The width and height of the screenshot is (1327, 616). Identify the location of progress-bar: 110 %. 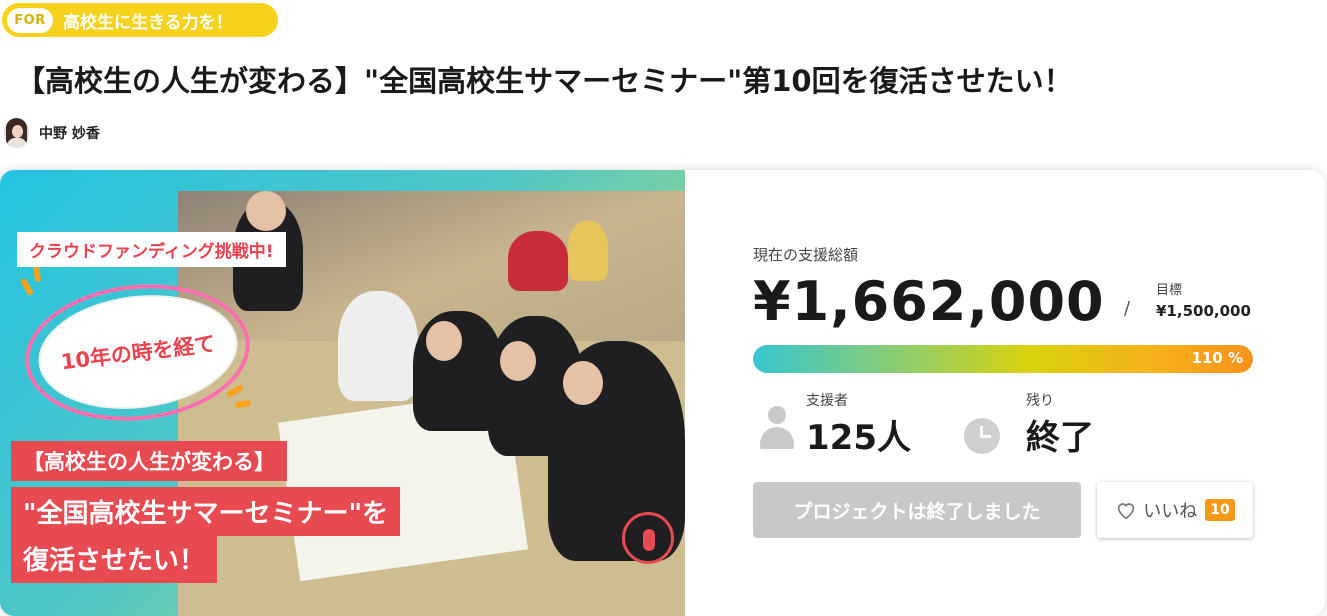
(1003, 359).